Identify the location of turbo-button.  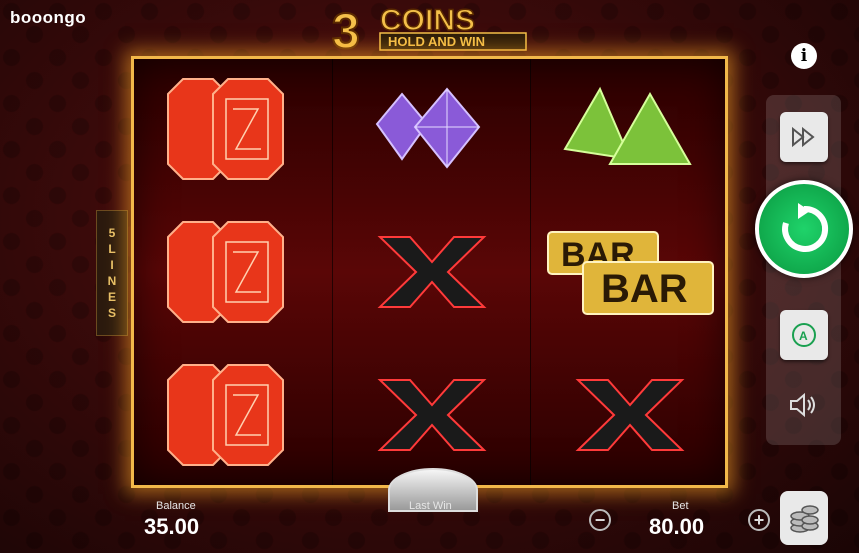
(804, 137).